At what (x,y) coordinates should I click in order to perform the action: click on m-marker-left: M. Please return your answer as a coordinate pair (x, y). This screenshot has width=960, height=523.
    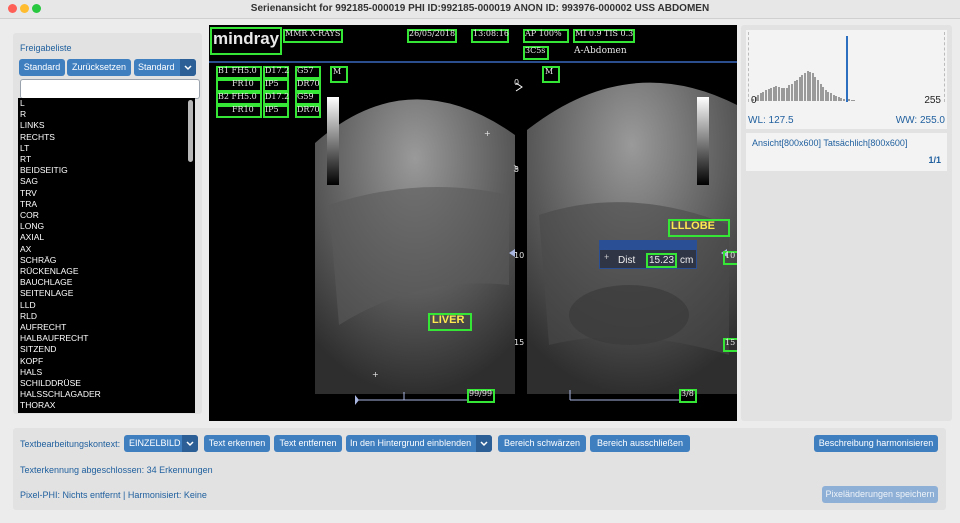
    Looking at the image, I should click on (337, 71).